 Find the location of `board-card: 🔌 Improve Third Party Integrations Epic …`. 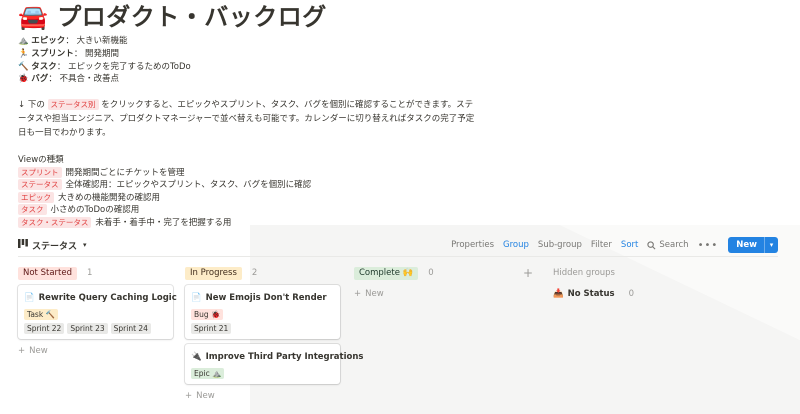

board-card: 🔌 Improve Third Party Integrations Epic … is located at coordinates (274, 364).